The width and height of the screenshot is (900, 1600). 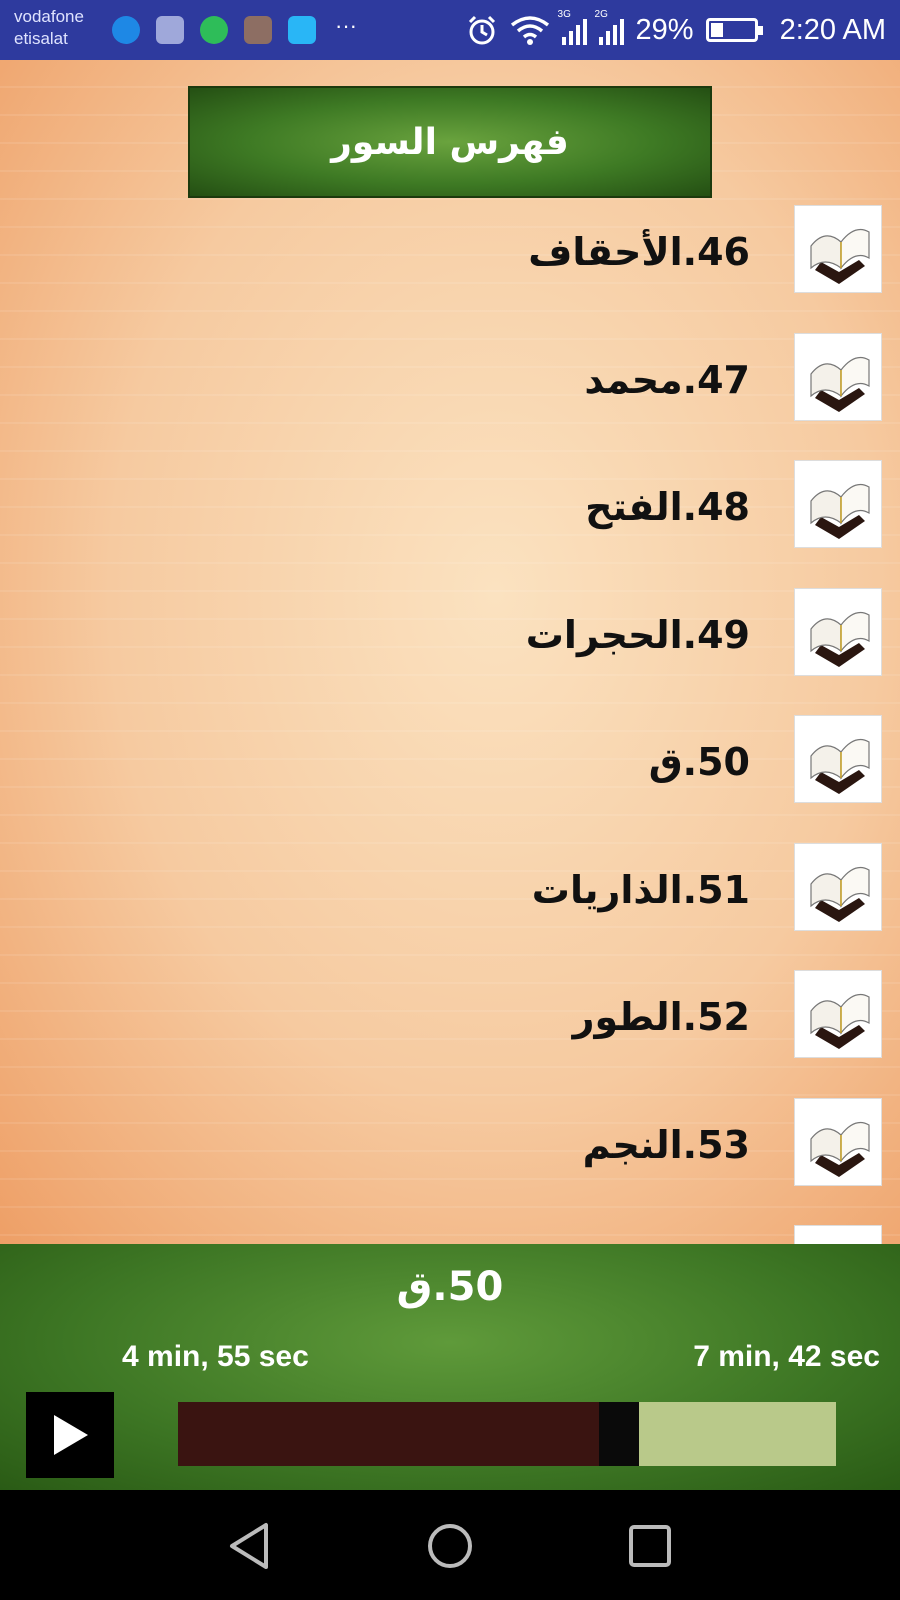 I want to click on back-icon, so click(x=249, y=1546).